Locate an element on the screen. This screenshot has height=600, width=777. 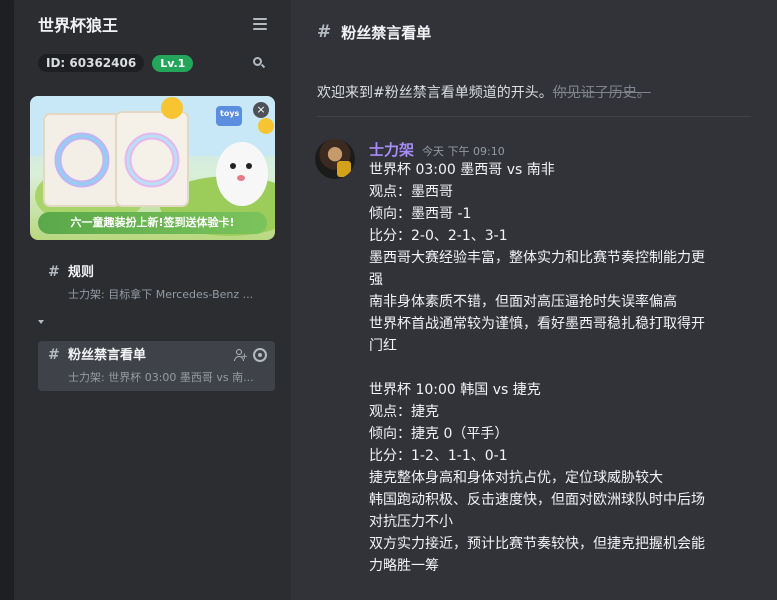
banner-caption: 六一童趣装扮上新!签到送体验卡! is located at coordinates (152, 223).